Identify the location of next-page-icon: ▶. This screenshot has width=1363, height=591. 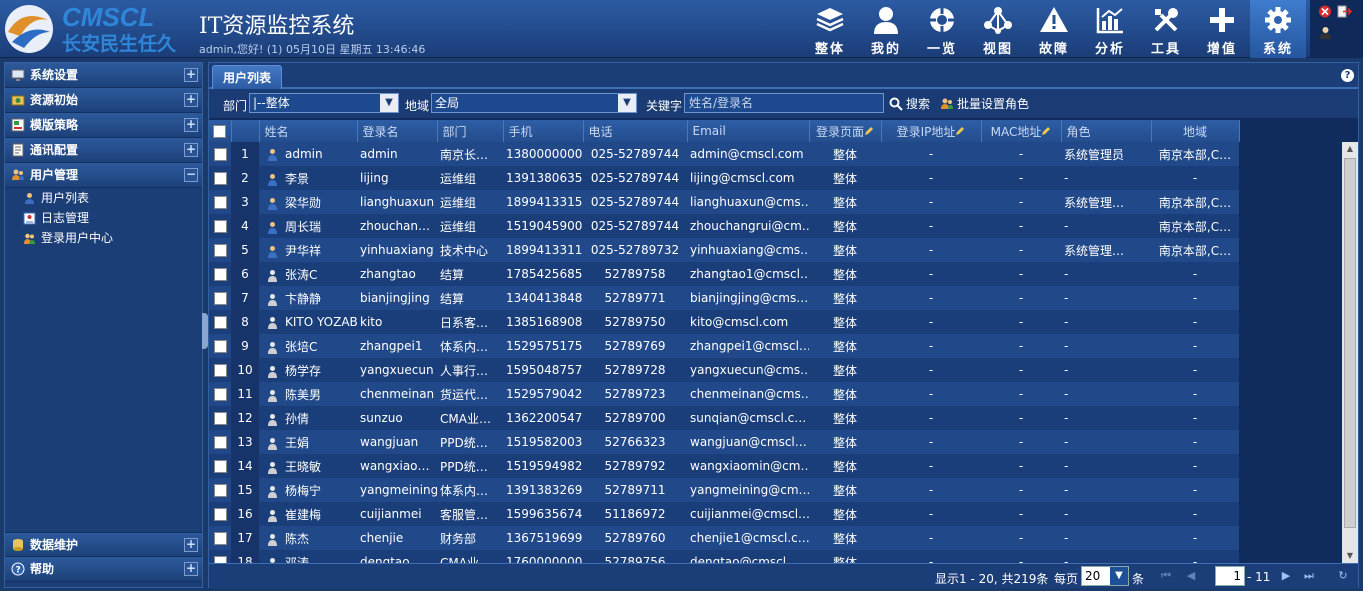
(1286, 576).